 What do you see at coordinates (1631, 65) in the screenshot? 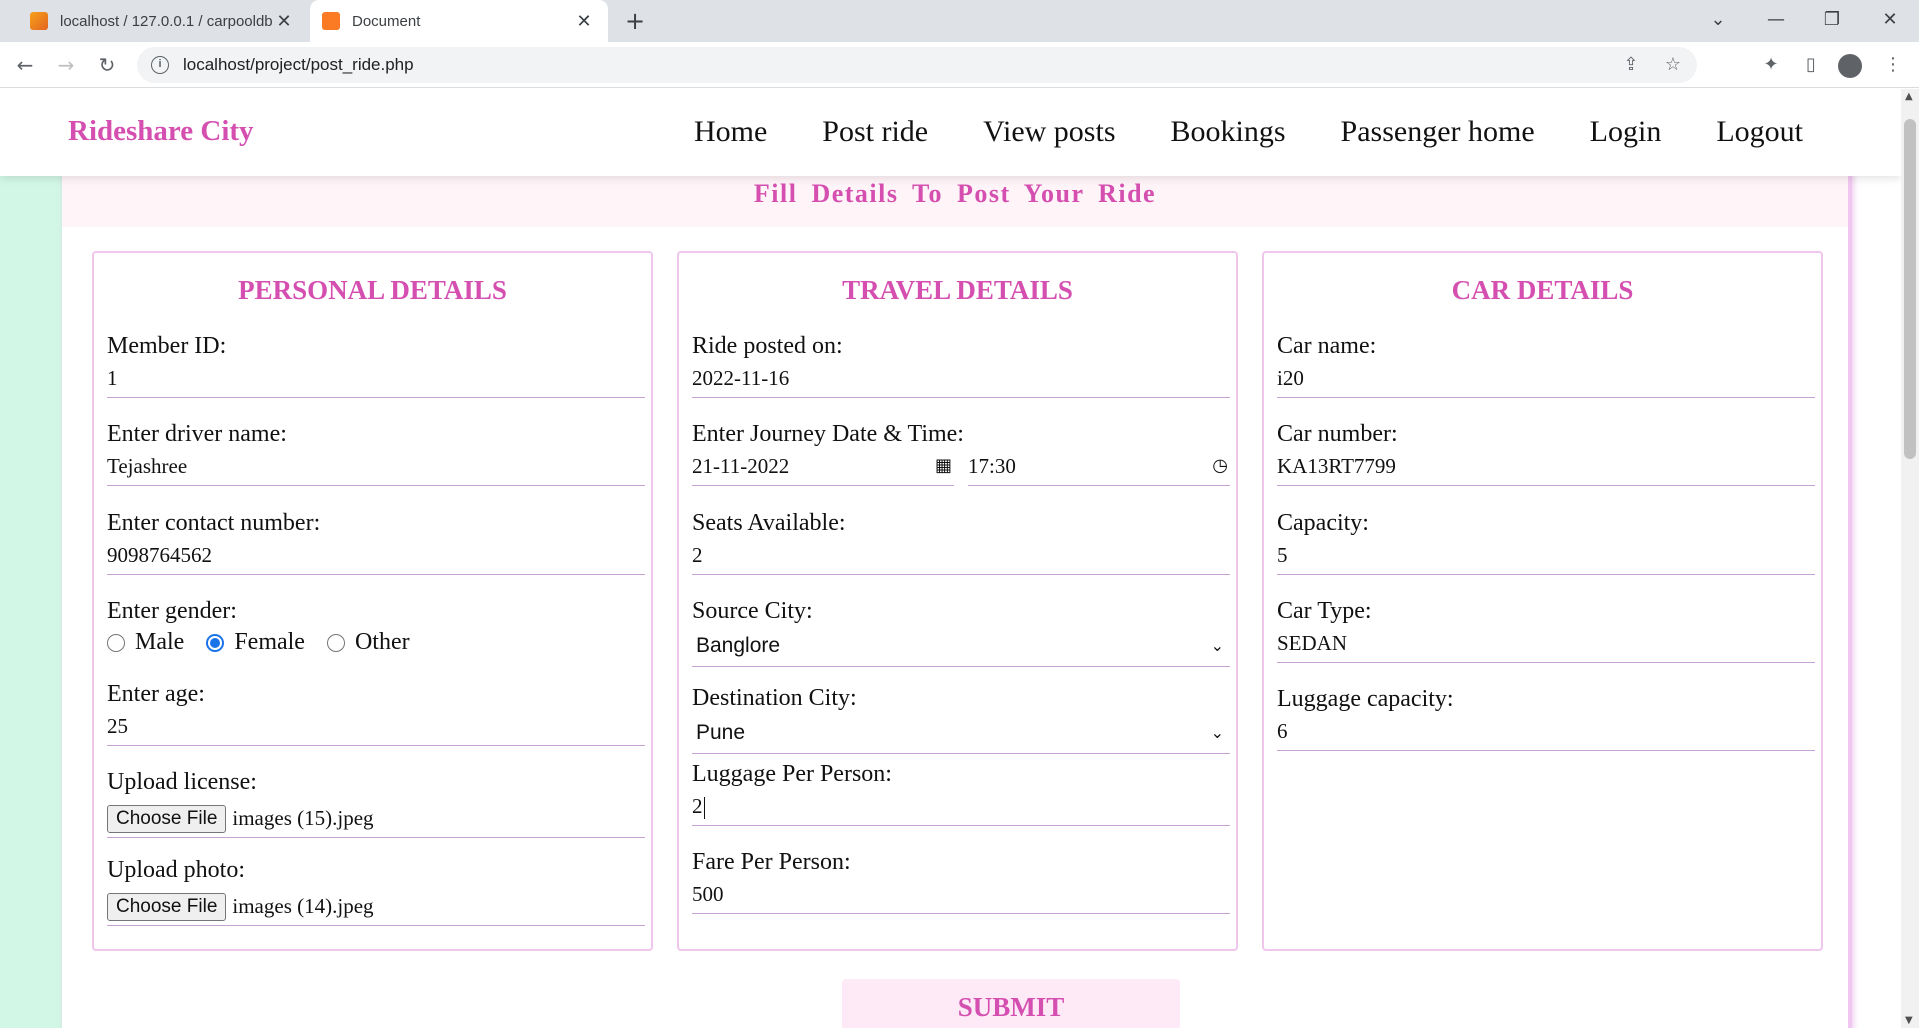
I see `share-icon: ⇪` at bounding box center [1631, 65].